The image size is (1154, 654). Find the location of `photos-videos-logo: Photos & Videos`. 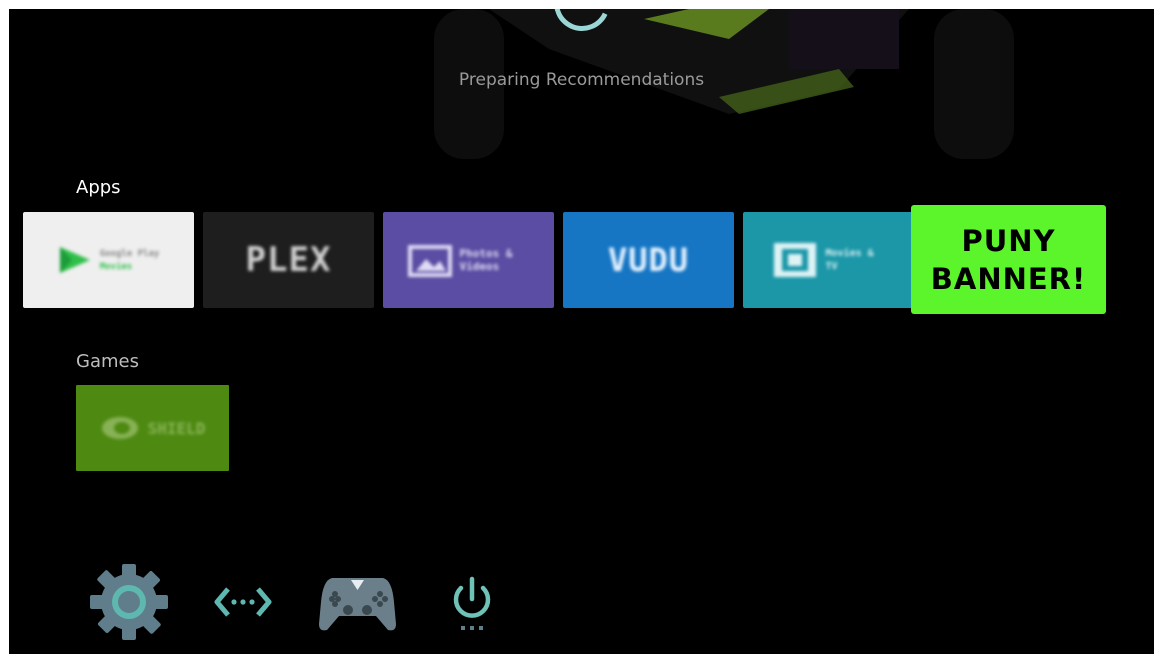

photos-videos-logo: Photos & Videos is located at coordinates (468, 260).